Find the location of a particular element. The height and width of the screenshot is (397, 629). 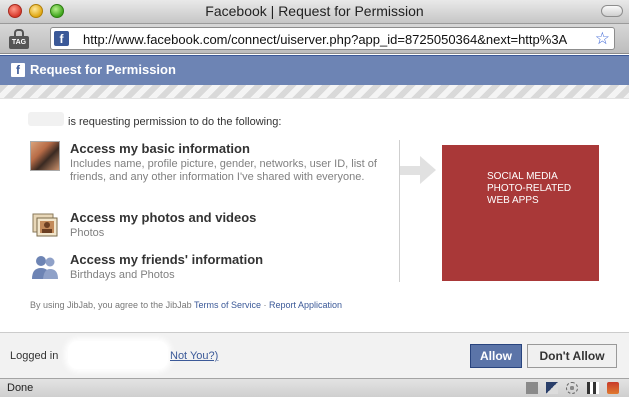

permission-title: Access my basic information is located at coordinates (160, 148).